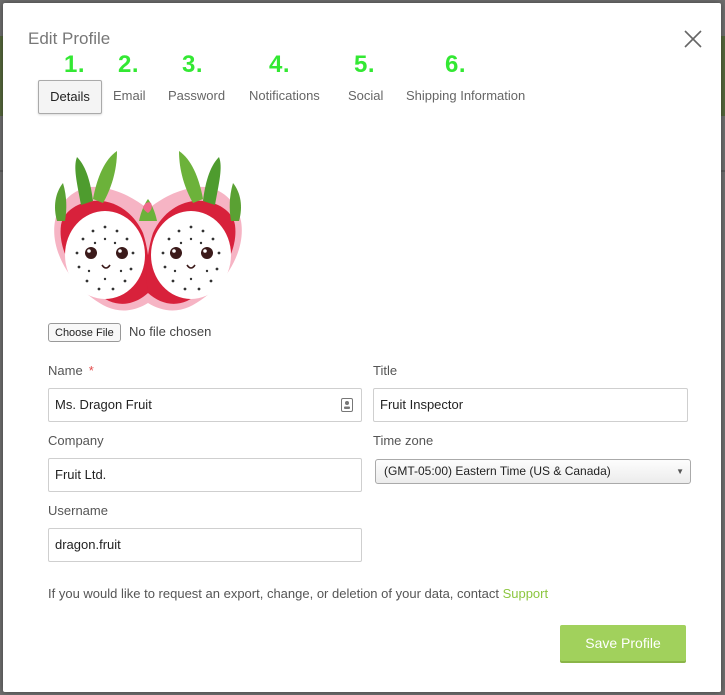  What do you see at coordinates (205, 545) in the screenshot?
I see `username-input: dragon.fruit` at bounding box center [205, 545].